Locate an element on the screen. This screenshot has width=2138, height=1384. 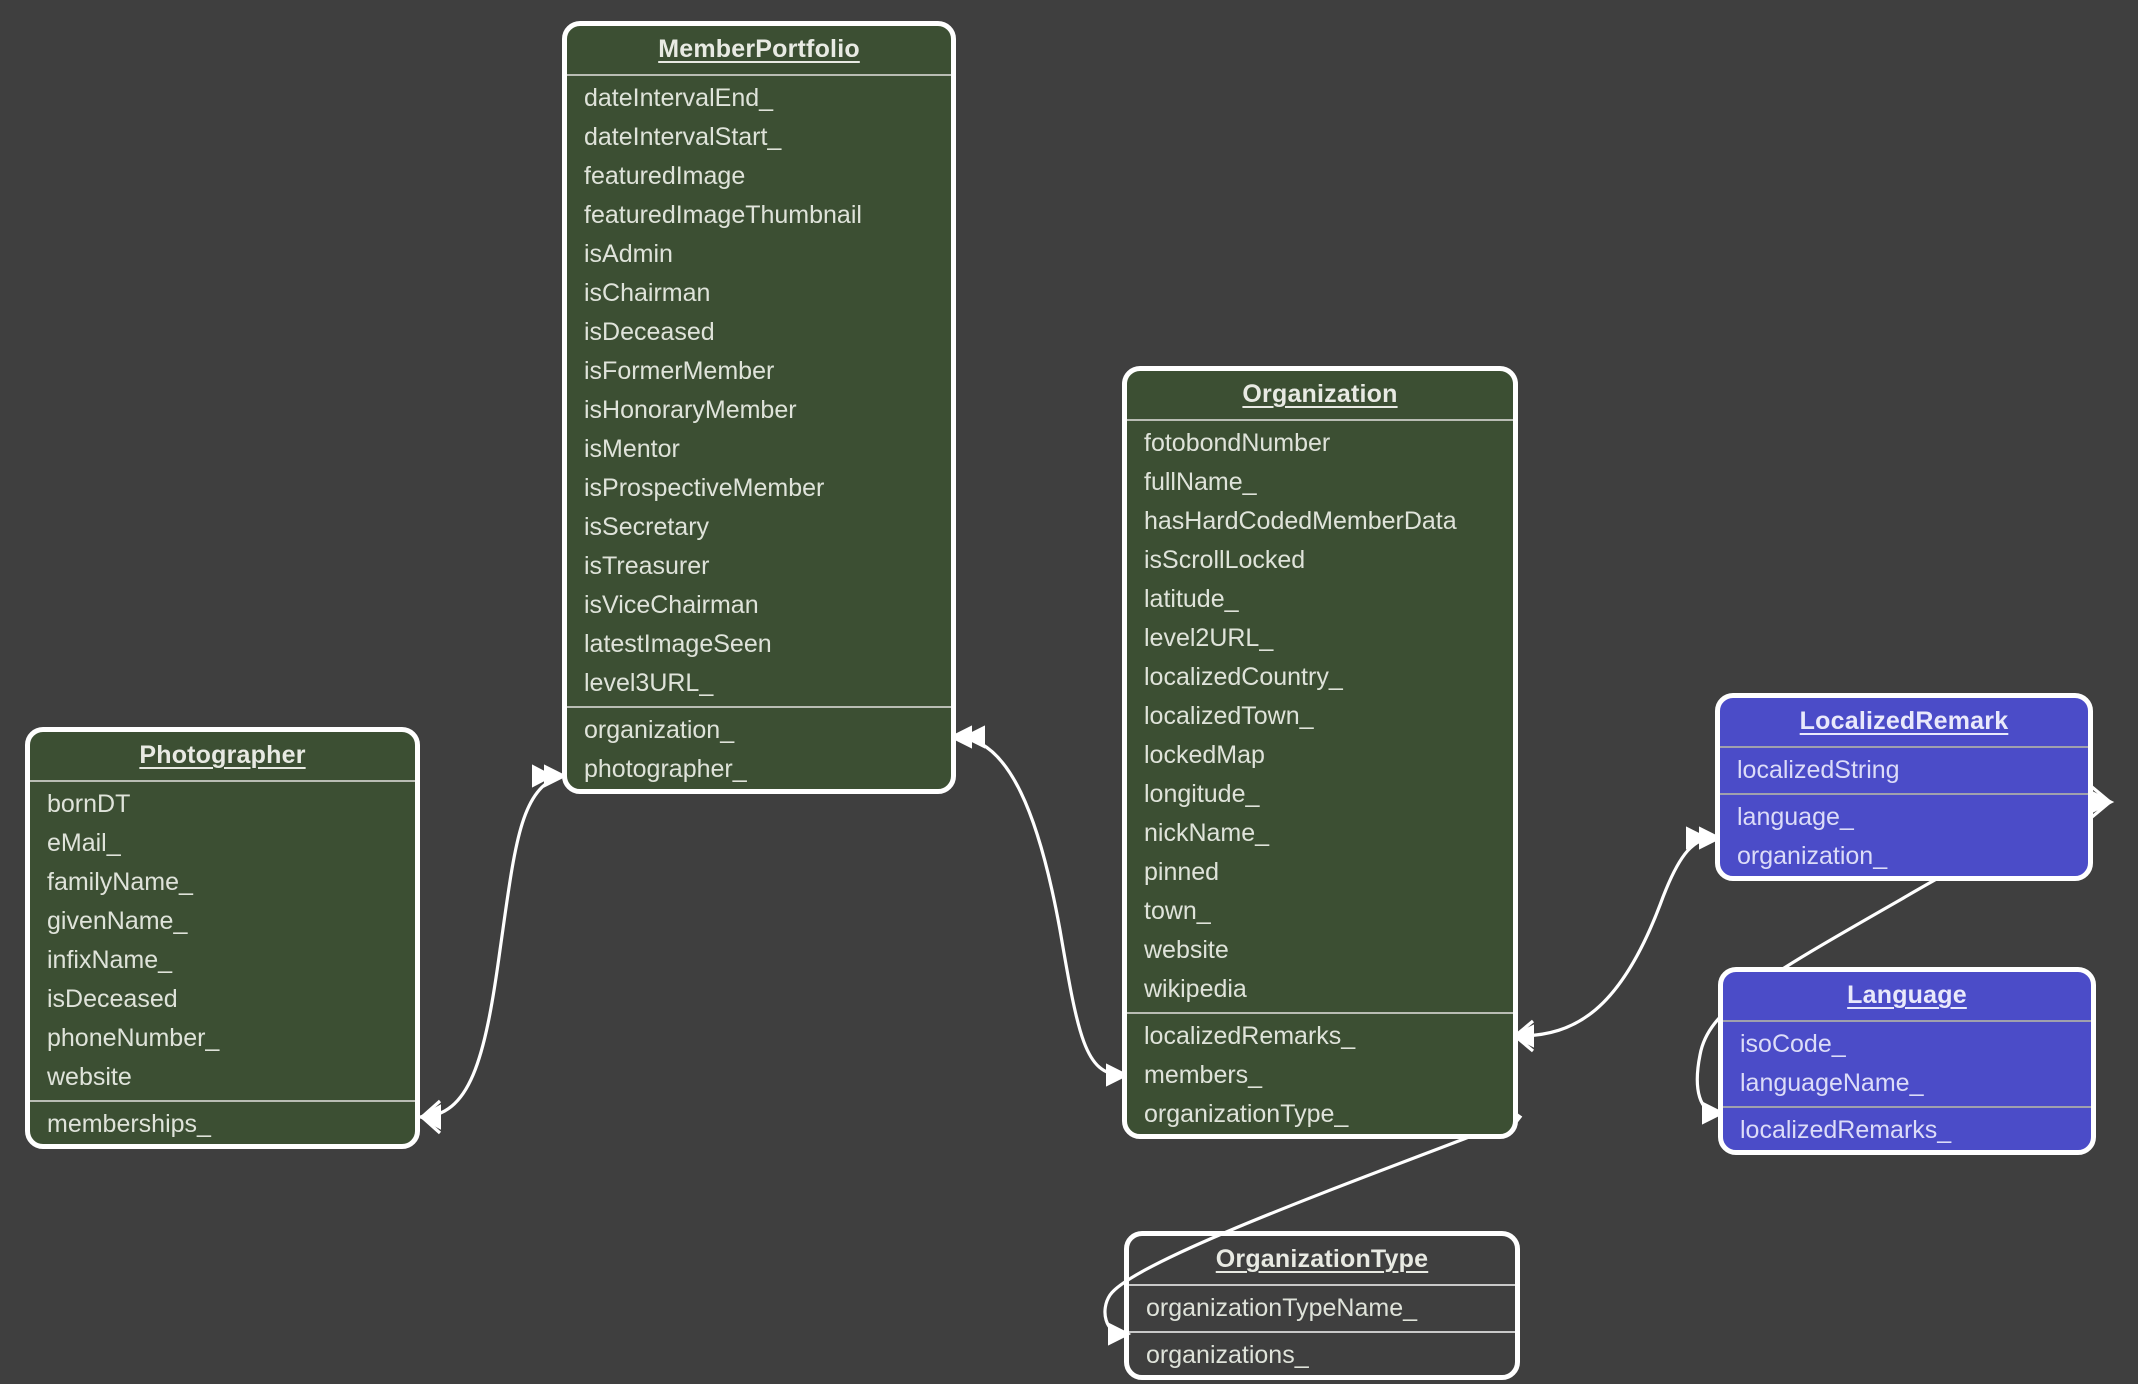
edge-organization-localizedremarks-to-localizedremark-organization is located at coordinates (1616, 939).